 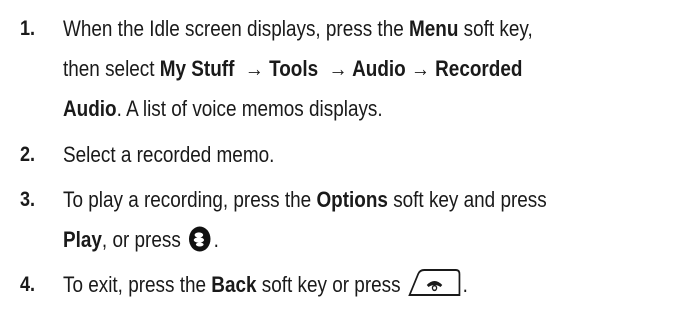 What do you see at coordinates (144, 239) in the screenshot?
I see `text-run: , or press` at bounding box center [144, 239].